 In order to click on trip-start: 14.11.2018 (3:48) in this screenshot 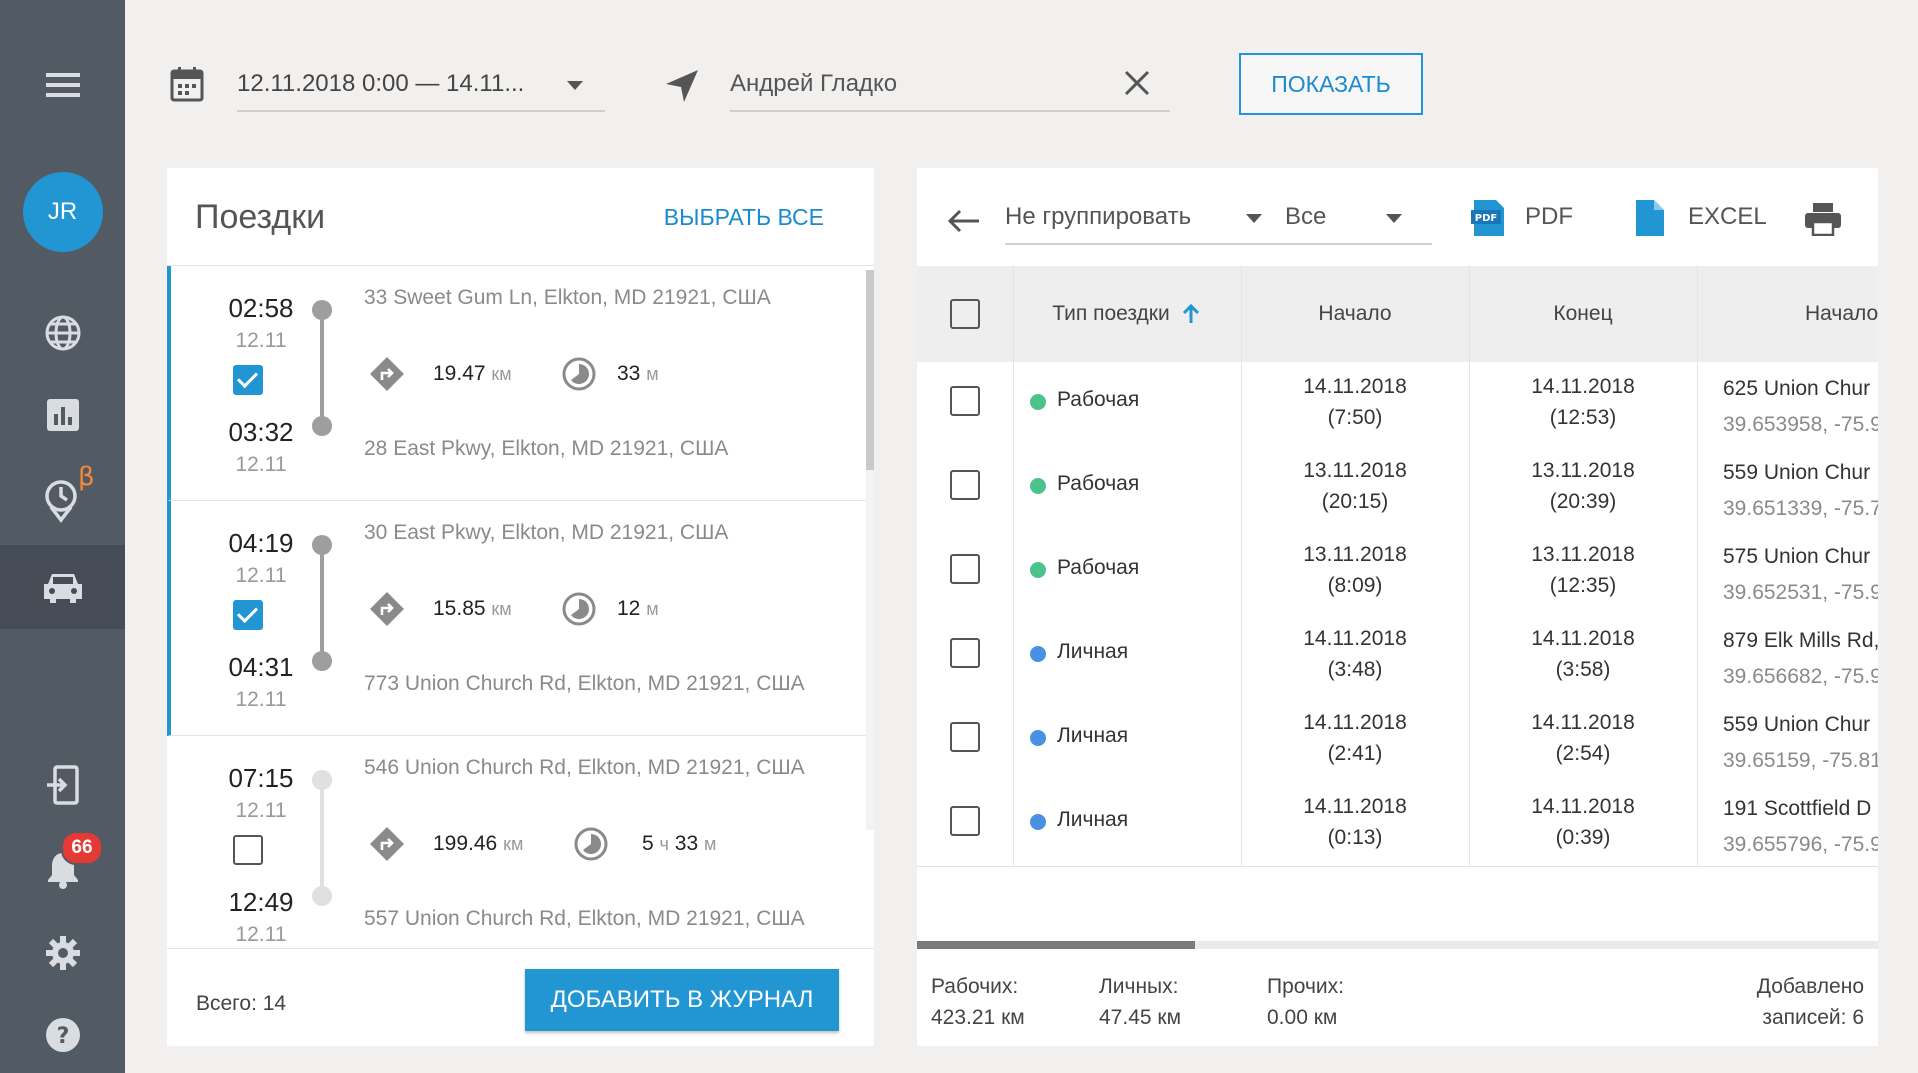, I will do `click(1355, 654)`.